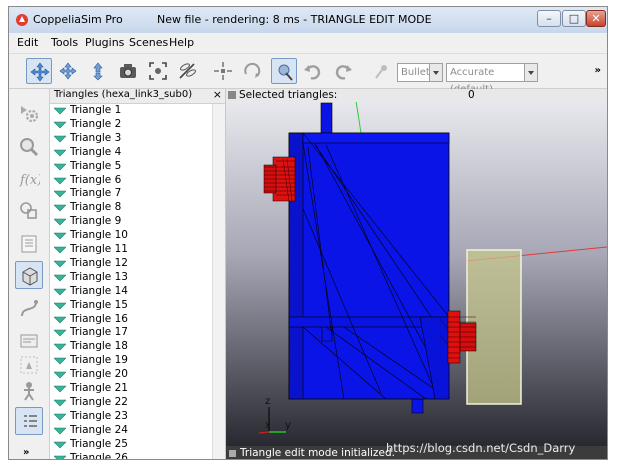 The image size is (624, 468). What do you see at coordinates (574, 18) in the screenshot?
I see `maximize-button: □` at bounding box center [574, 18].